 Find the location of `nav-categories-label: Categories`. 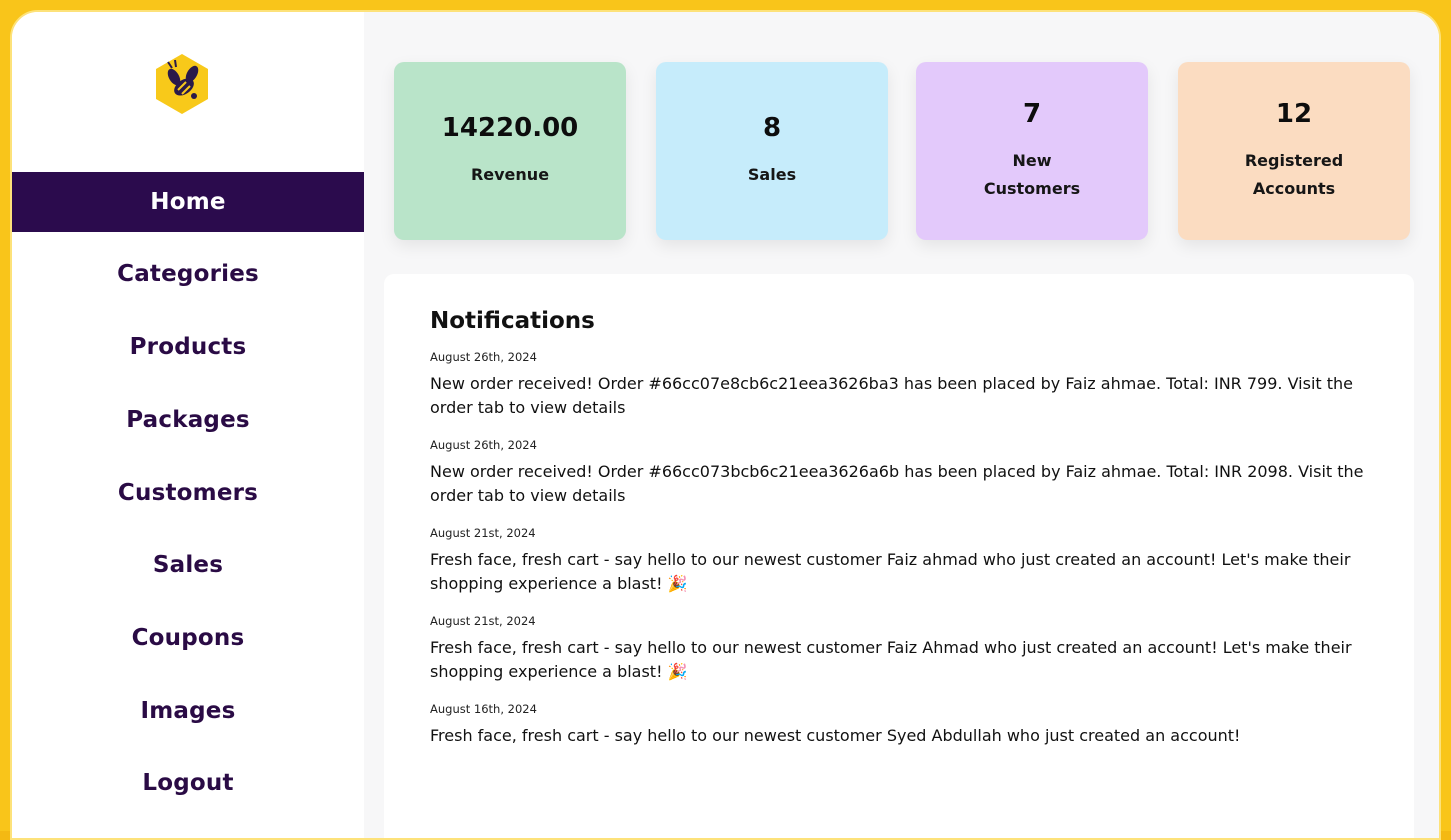

nav-categories-label: Categories is located at coordinates (188, 274).